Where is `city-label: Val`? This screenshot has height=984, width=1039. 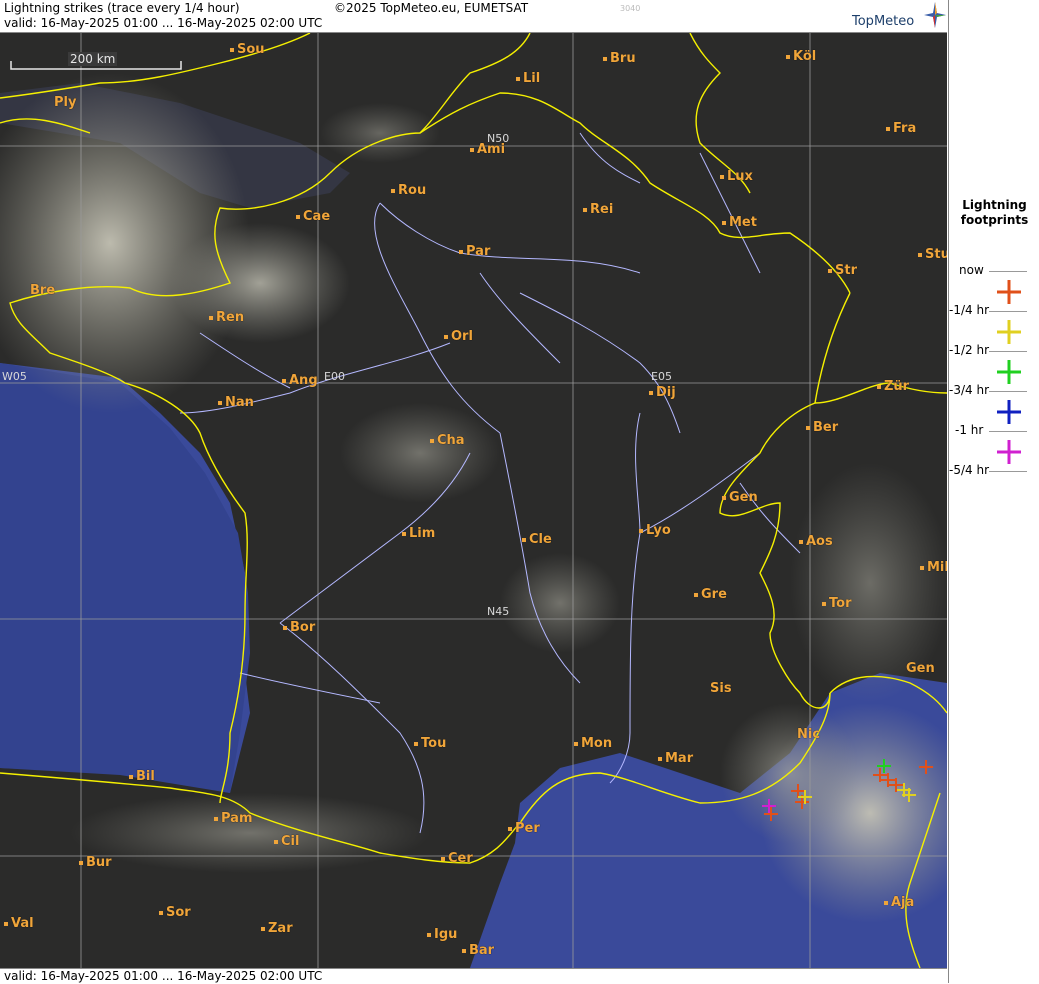 city-label: Val is located at coordinates (19, 923).